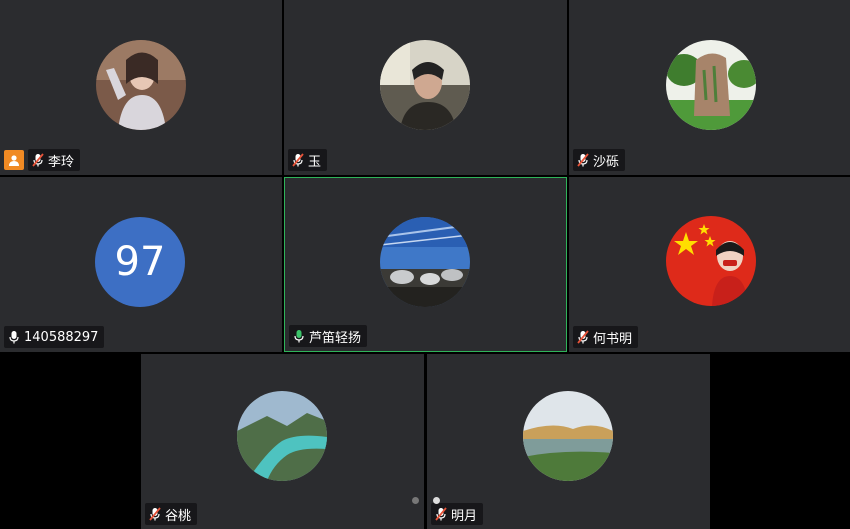 The height and width of the screenshot is (529, 850). I want to click on video-tile-ludiqingyang: 芦笛轻扬, so click(425, 264).